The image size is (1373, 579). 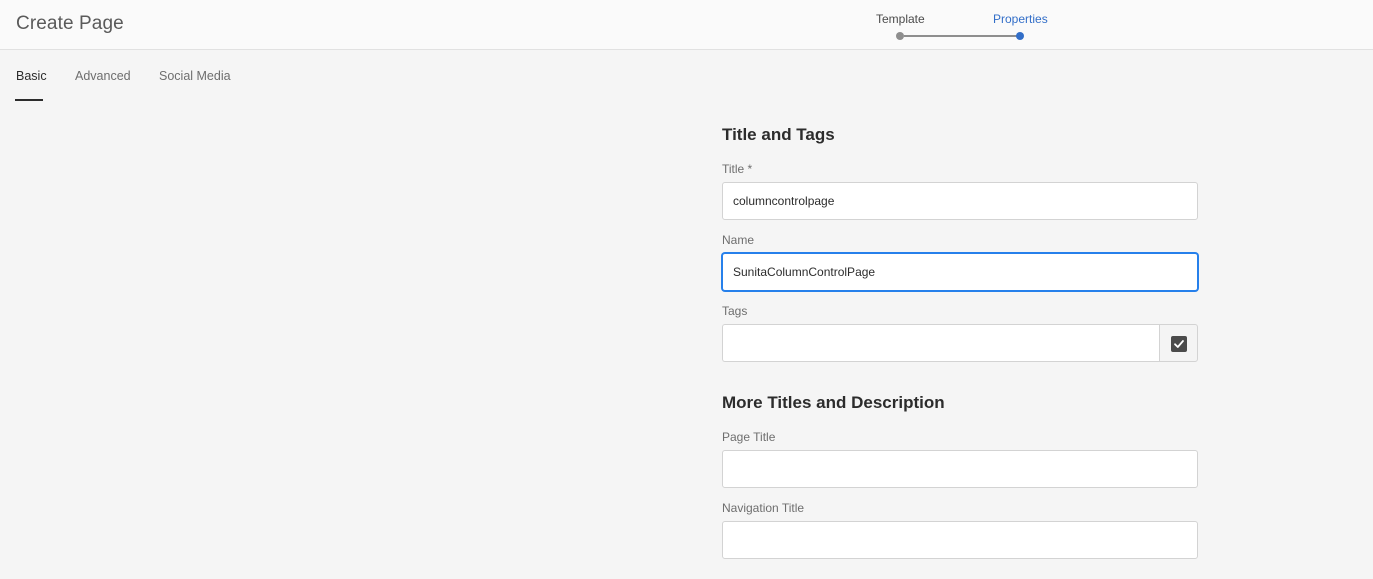 I want to click on tags-input, so click(x=940, y=343).